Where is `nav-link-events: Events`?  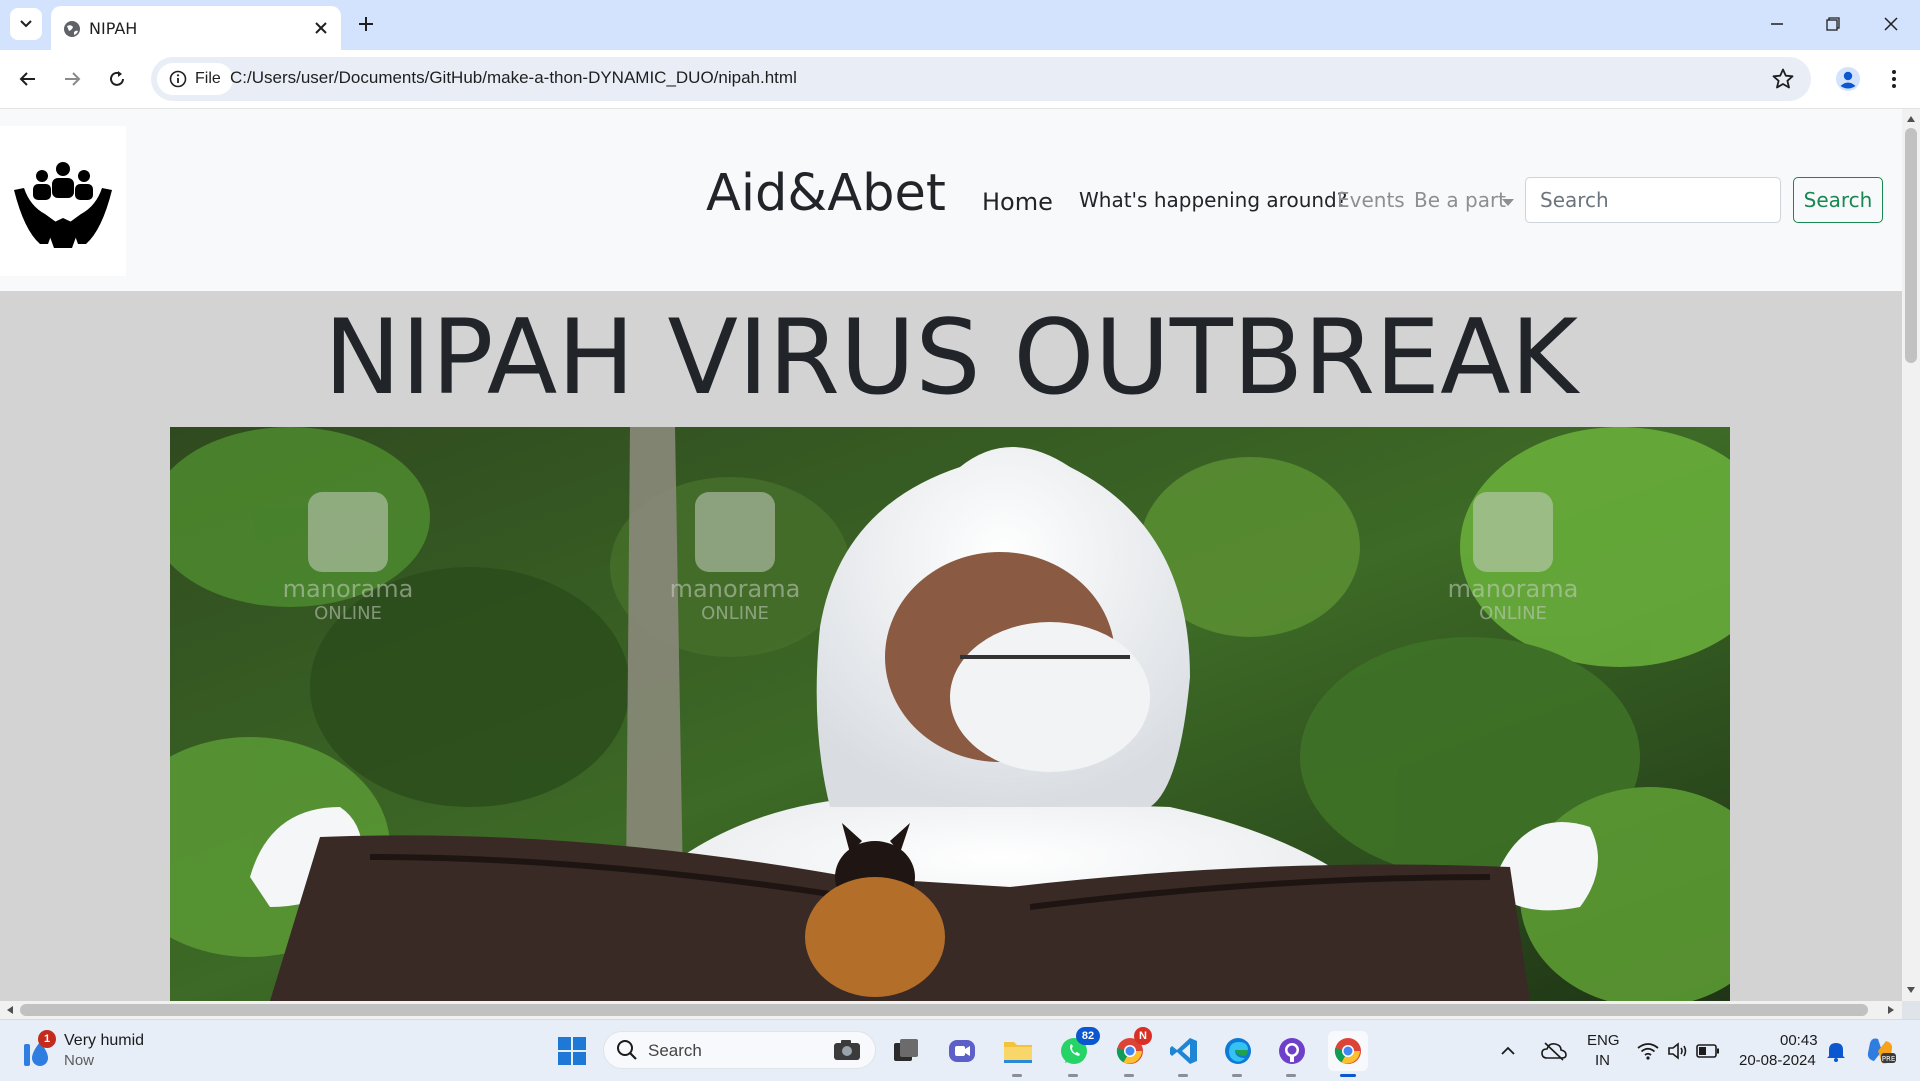
nav-link-events: Events is located at coordinates (1371, 200).